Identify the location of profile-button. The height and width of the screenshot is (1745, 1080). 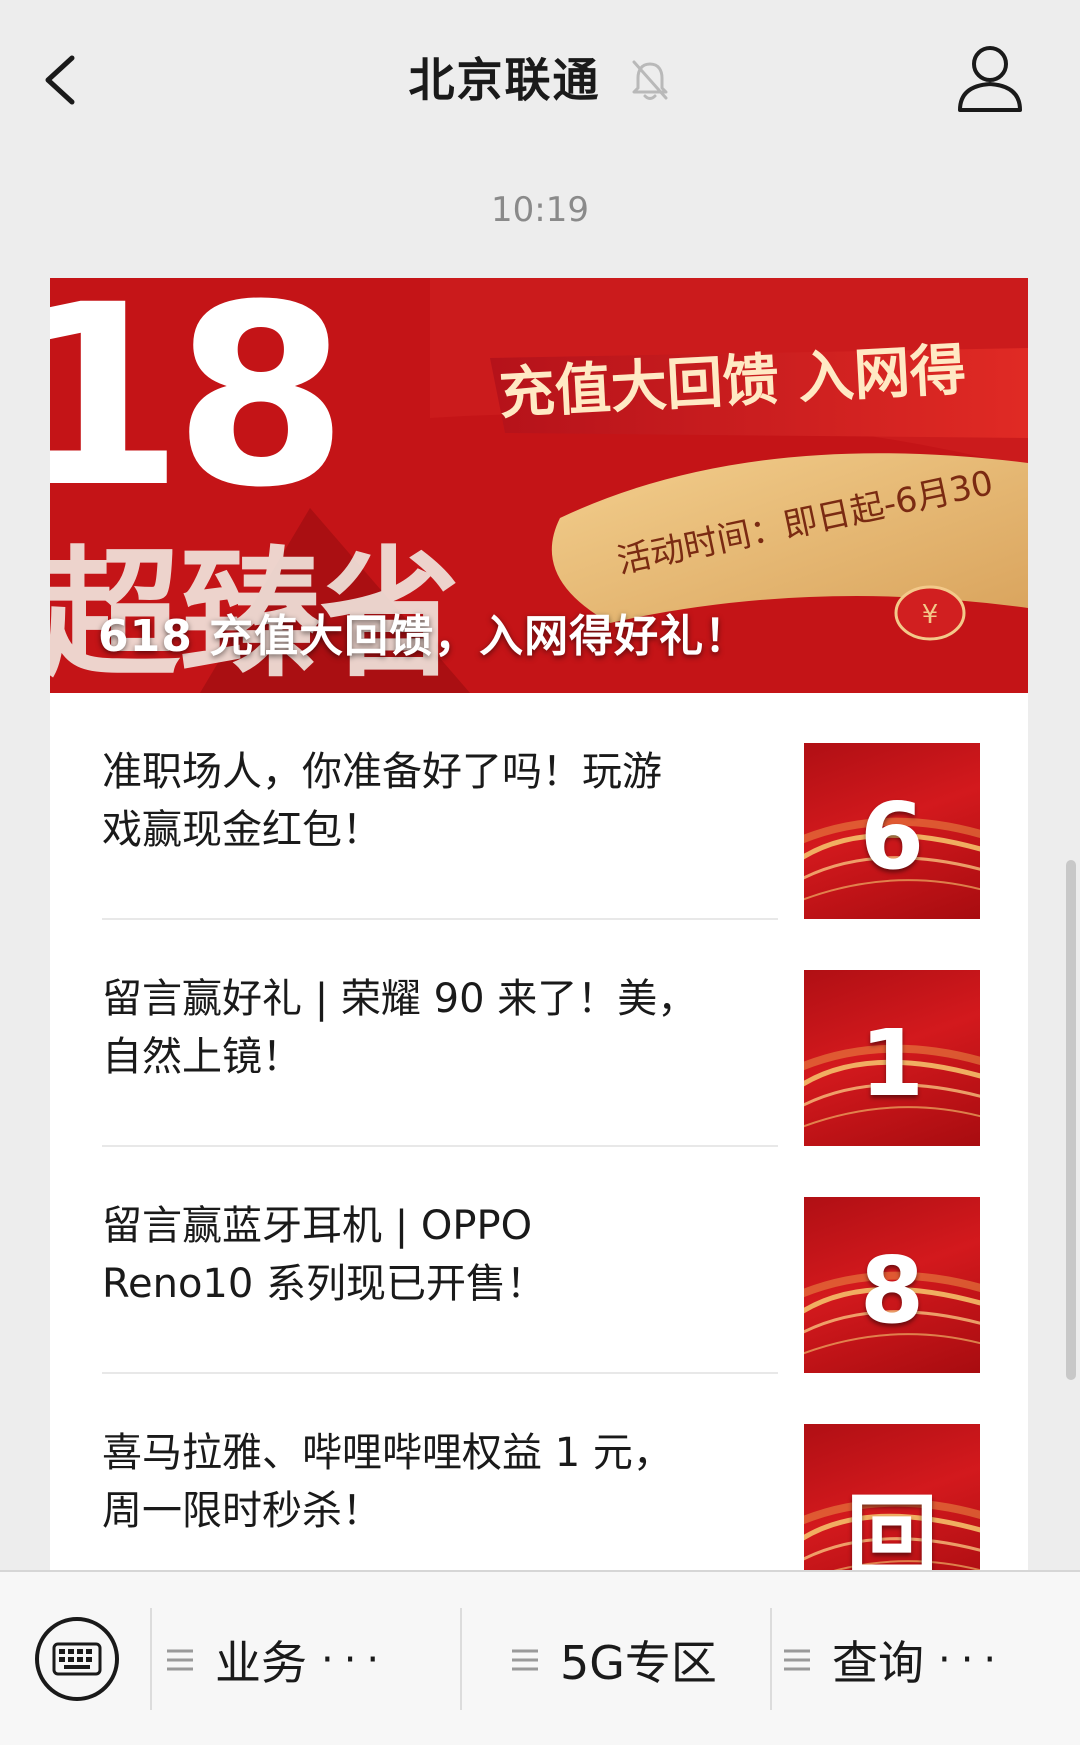
(990, 79).